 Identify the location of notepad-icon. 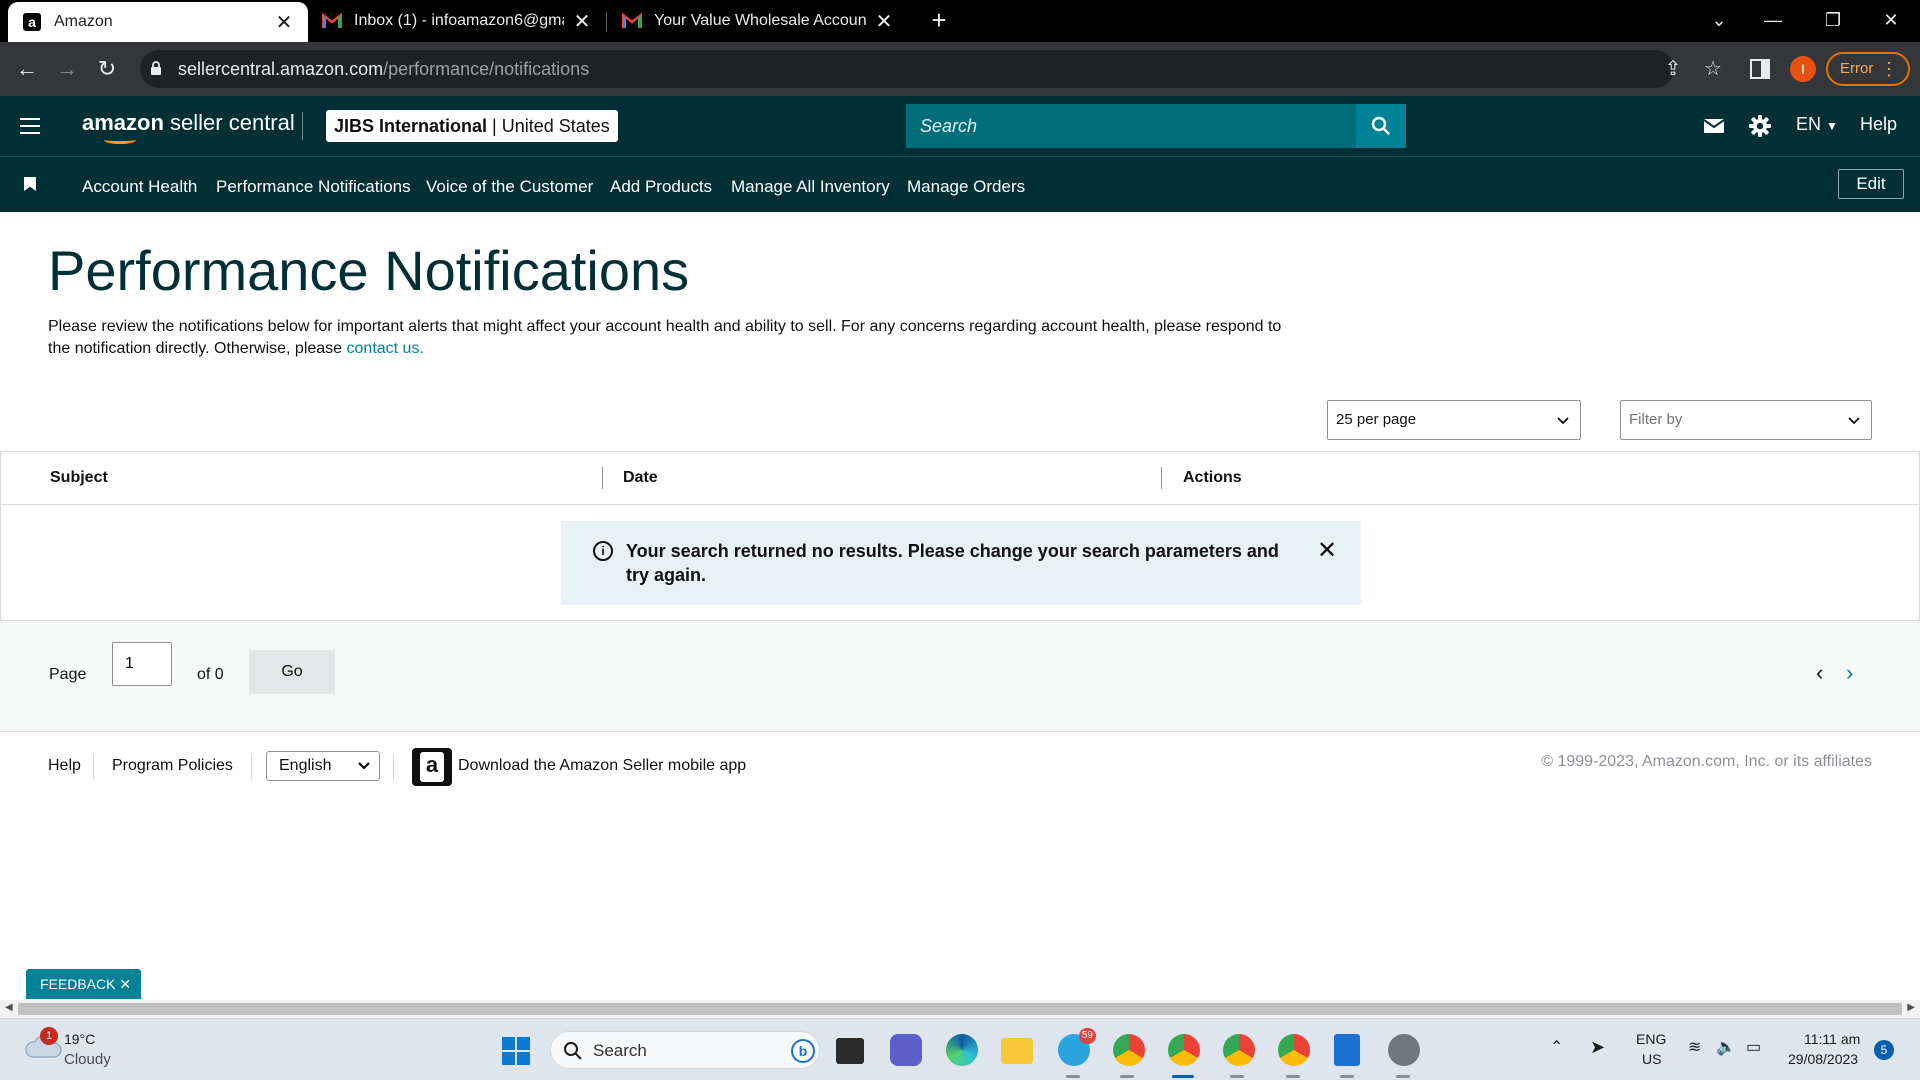
(1347, 1050).